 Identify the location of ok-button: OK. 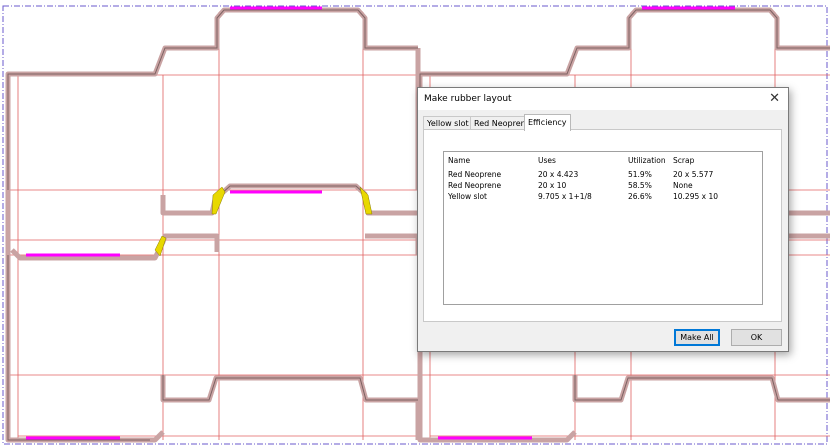
(756, 337).